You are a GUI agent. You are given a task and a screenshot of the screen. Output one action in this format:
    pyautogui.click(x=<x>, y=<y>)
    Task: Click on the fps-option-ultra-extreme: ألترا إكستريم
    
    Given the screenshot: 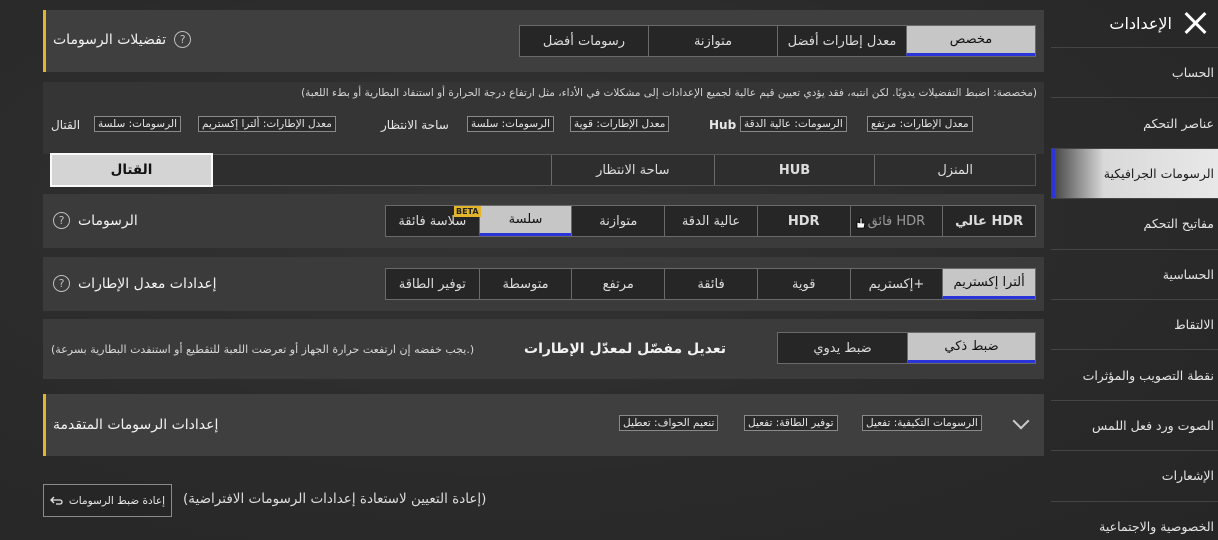 What is the action you would take?
    pyautogui.click(x=988, y=284)
    